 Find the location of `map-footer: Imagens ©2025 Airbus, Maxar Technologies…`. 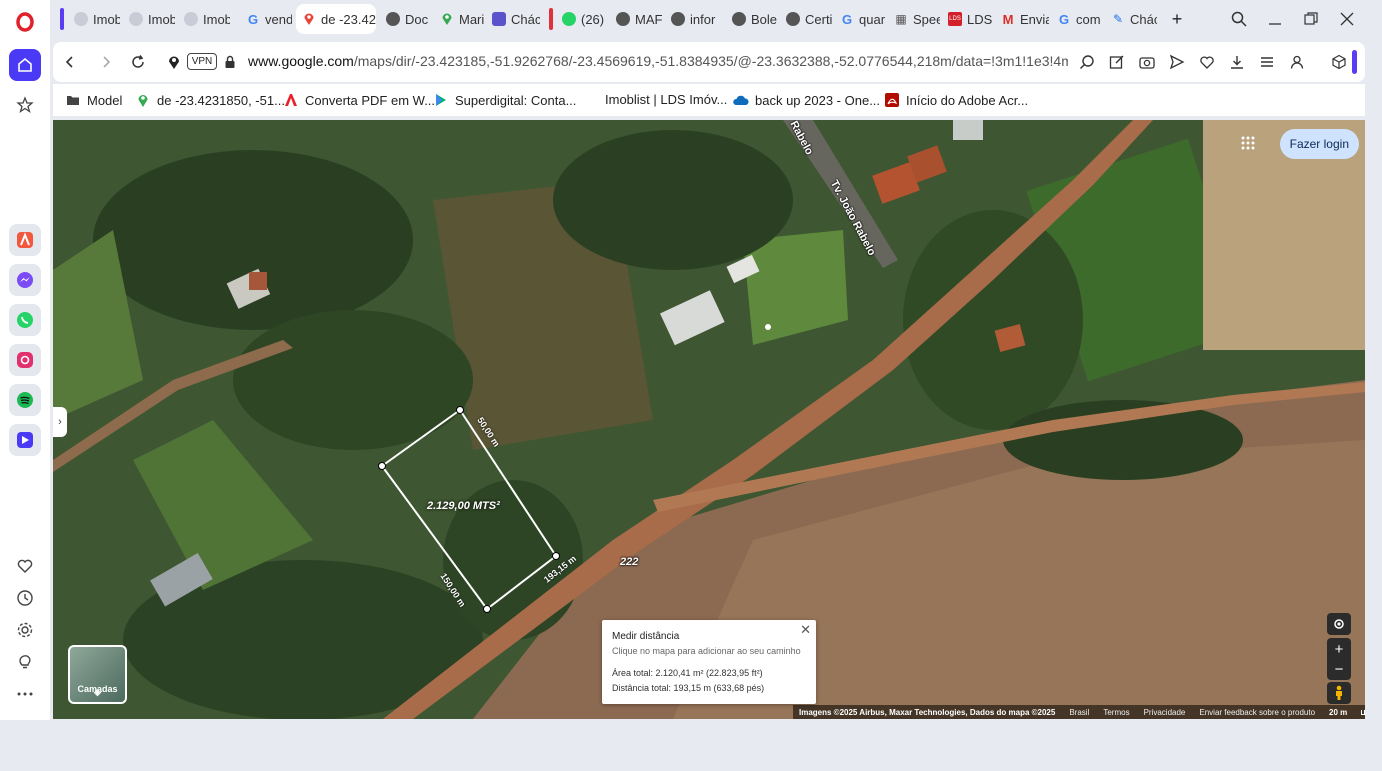

map-footer: Imagens ©2025 Airbus, Maxar Technologies… is located at coordinates (1079, 712).